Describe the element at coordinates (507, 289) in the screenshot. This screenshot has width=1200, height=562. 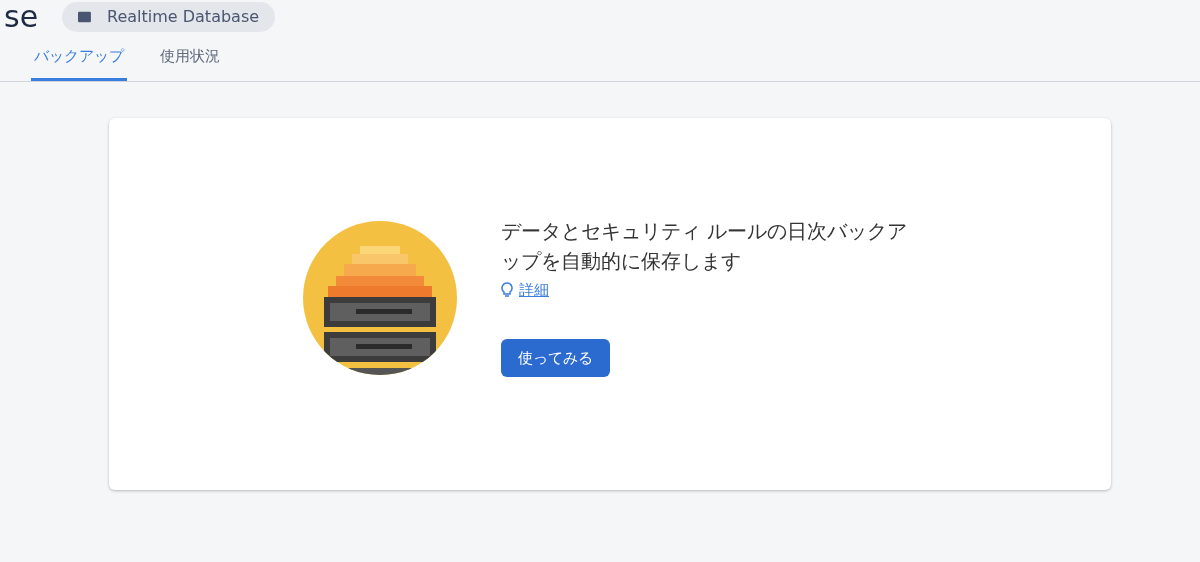
I see `lightbulb-icon` at that location.